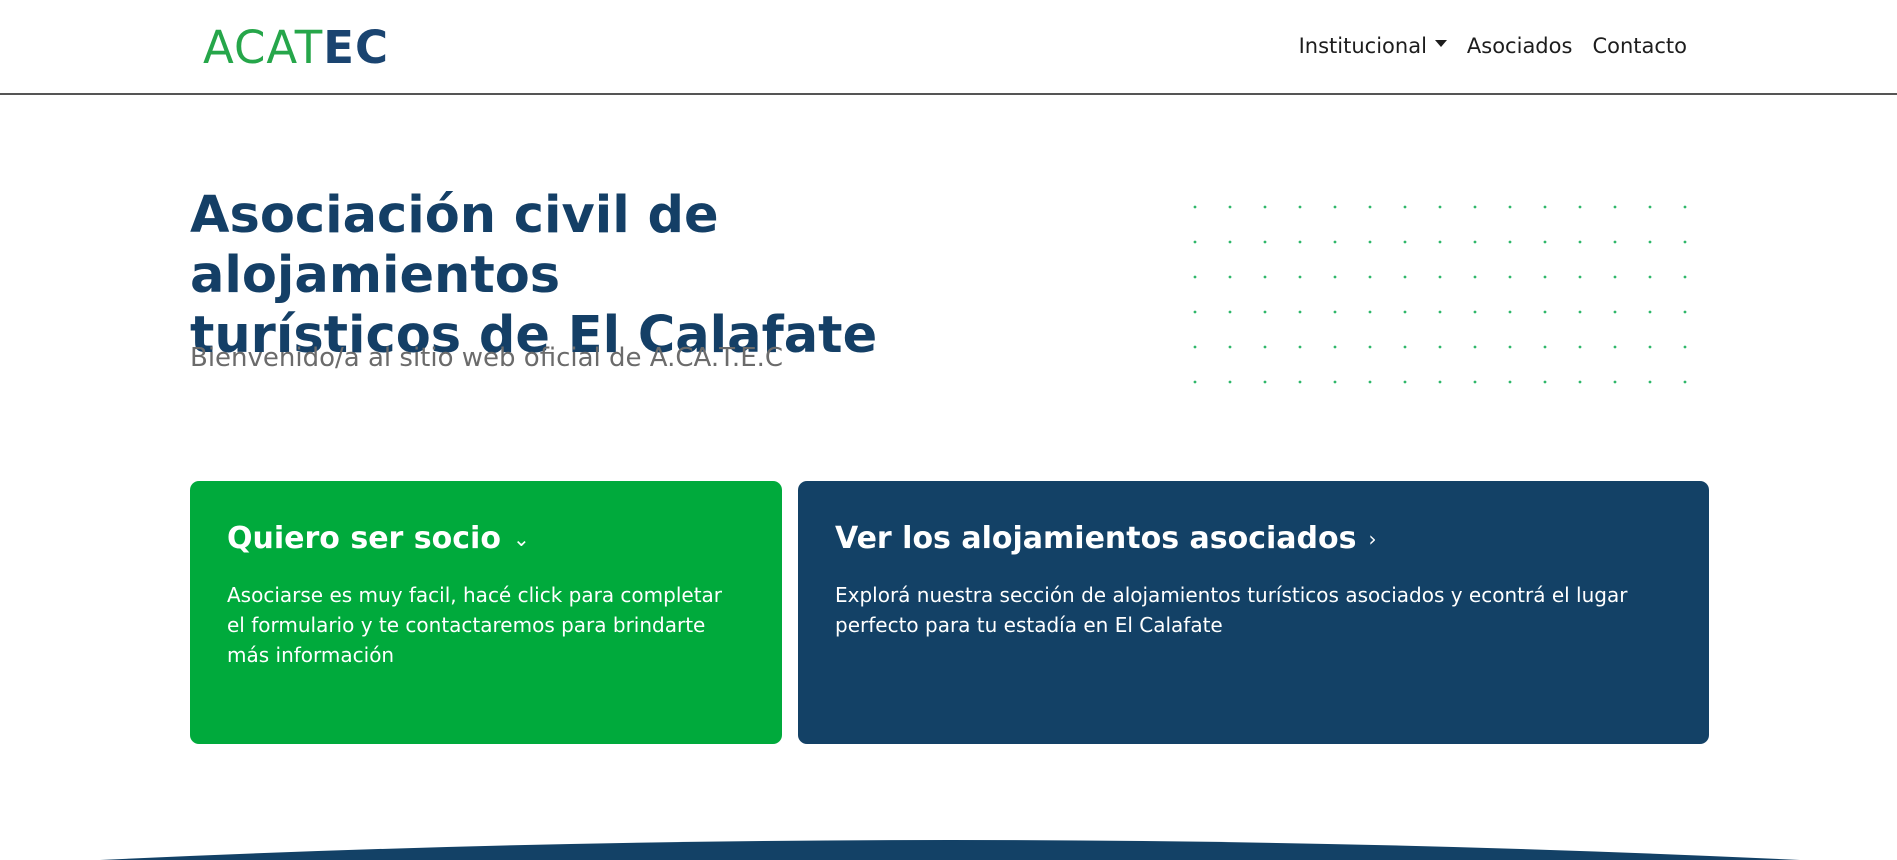 The width and height of the screenshot is (1897, 860). What do you see at coordinates (1253, 538) in the screenshot?
I see `card-associates-title: Ver los alojamientos asociados ›` at bounding box center [1253, 538].